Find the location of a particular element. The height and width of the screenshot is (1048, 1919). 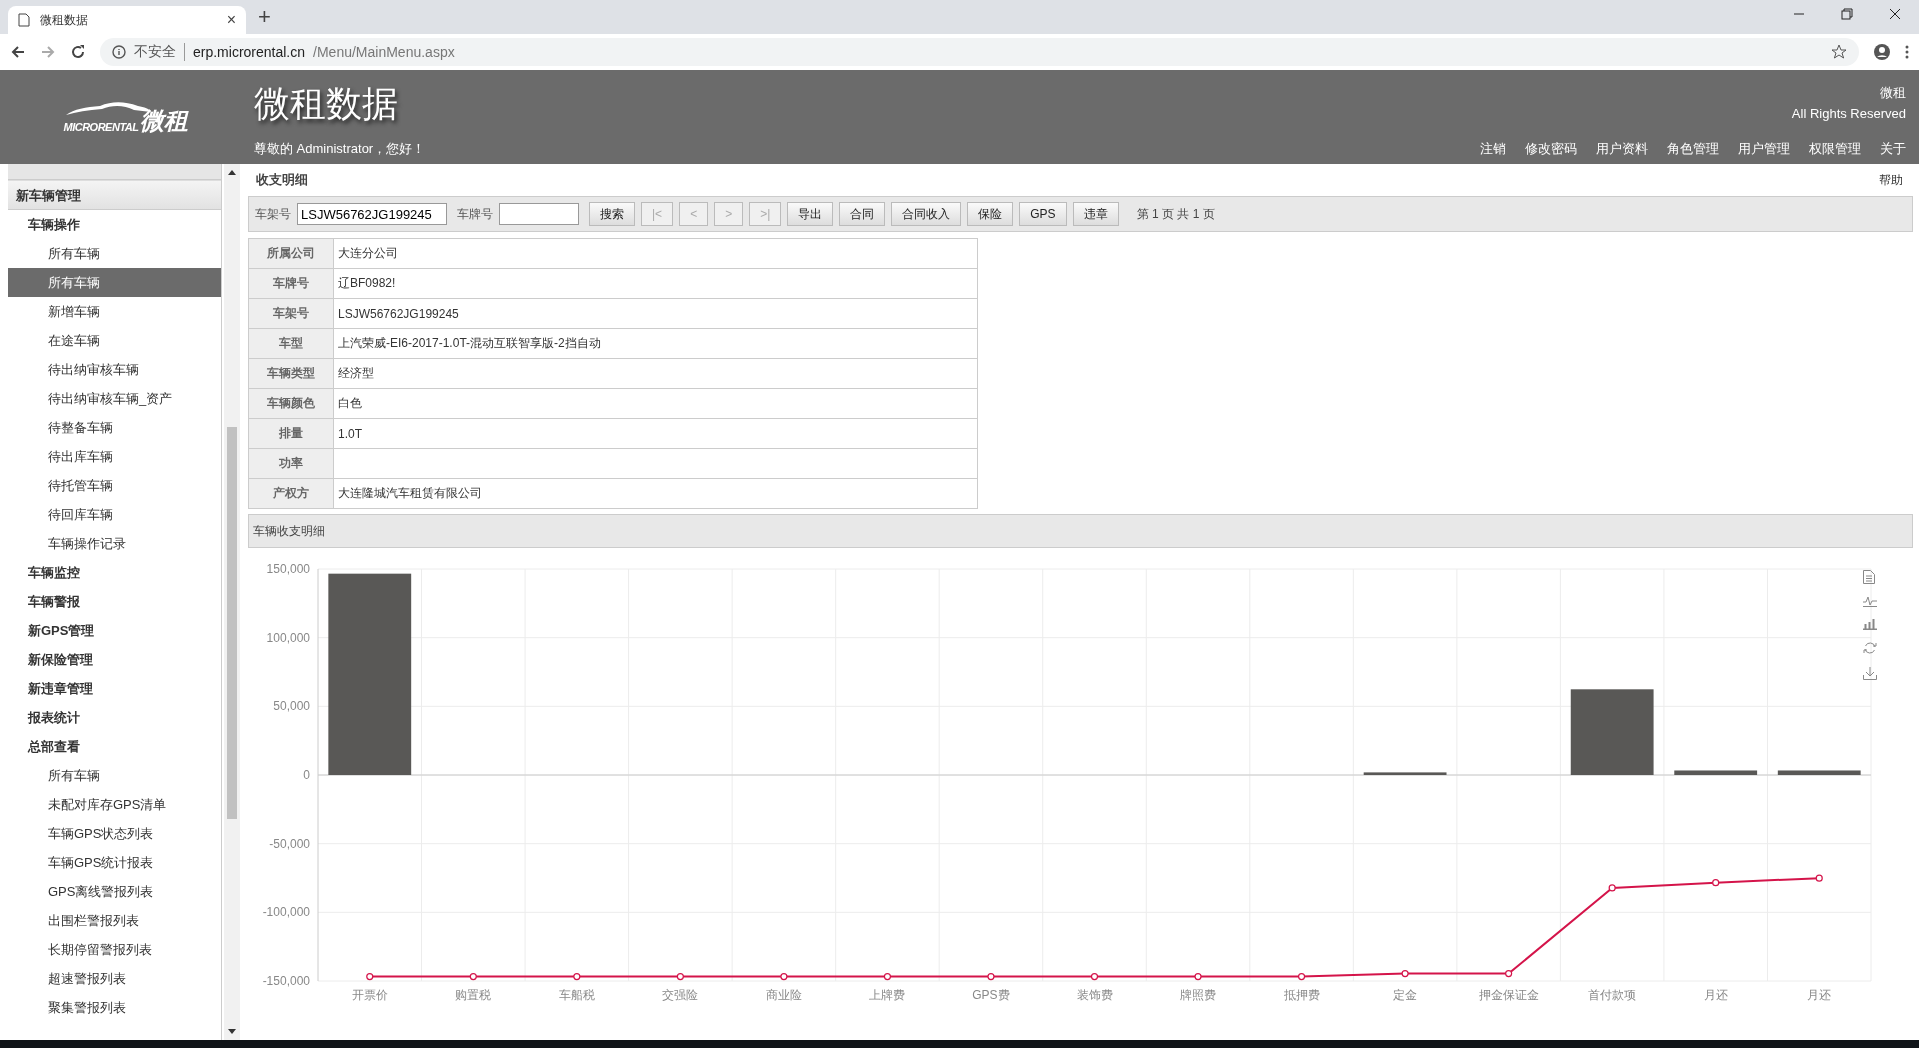

axis-category-label: 商业险 is located at coordinates (783, 995).